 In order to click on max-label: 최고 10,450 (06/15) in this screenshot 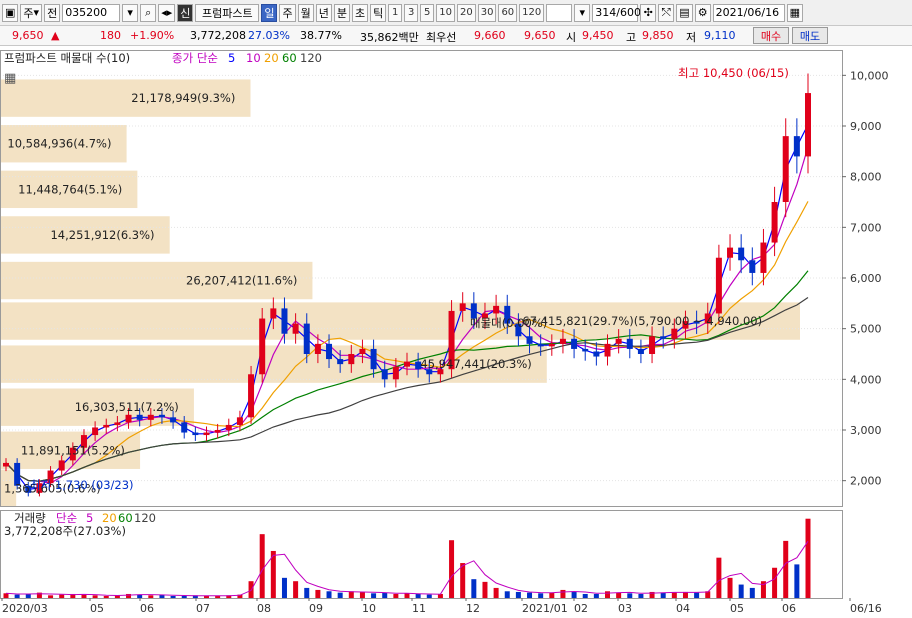, I will do `click(733, 73)`.